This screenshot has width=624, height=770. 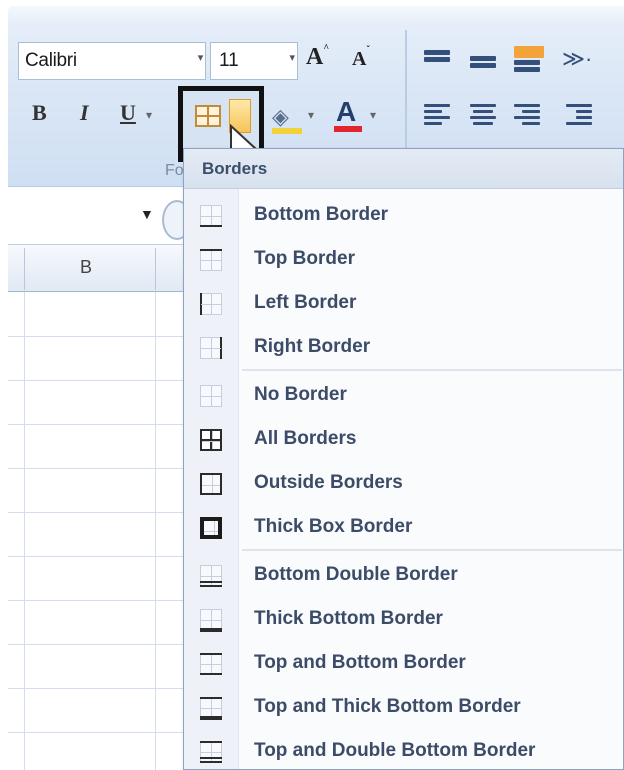 I want to click on left-border-icon, so click(x=211, y=304).